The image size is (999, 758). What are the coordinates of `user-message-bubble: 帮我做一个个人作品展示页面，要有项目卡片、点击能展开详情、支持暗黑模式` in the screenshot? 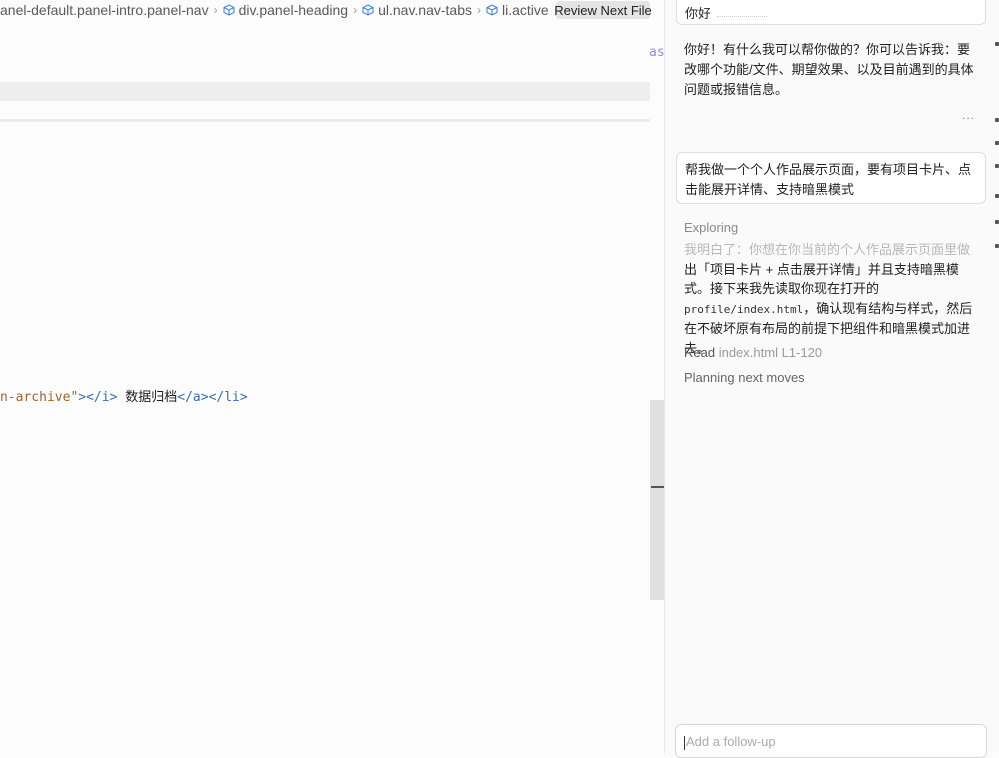 It's located at (831, 178).